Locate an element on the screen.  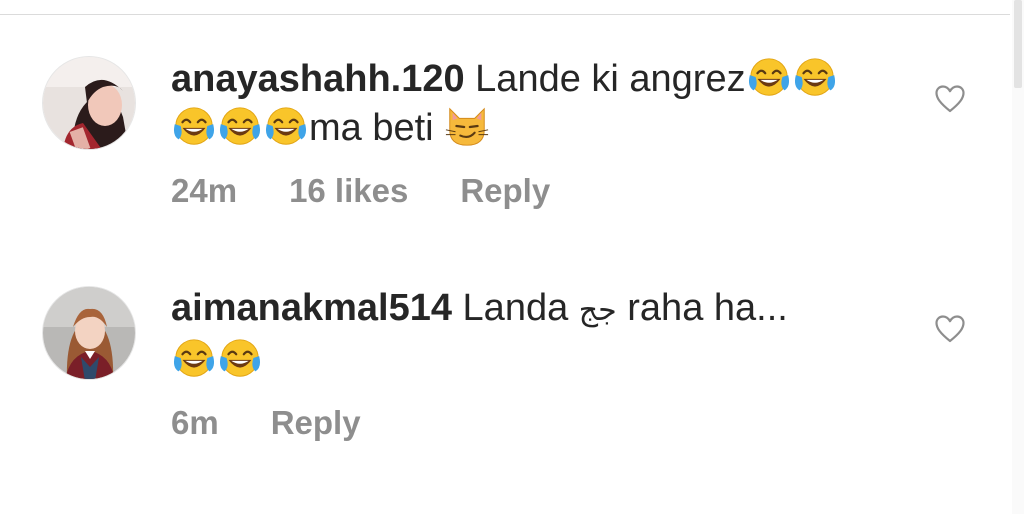
comment-body: anayashahh.120 Lande ki angrez ma beti is located at coordinates (541, 103).